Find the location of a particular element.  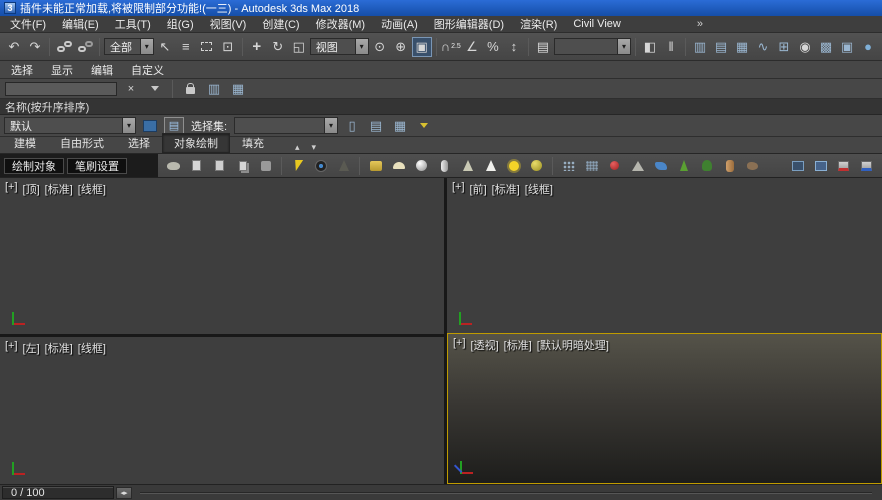

selection-filter-combo: 全部 ▾ is located at coordinates (129, 46).